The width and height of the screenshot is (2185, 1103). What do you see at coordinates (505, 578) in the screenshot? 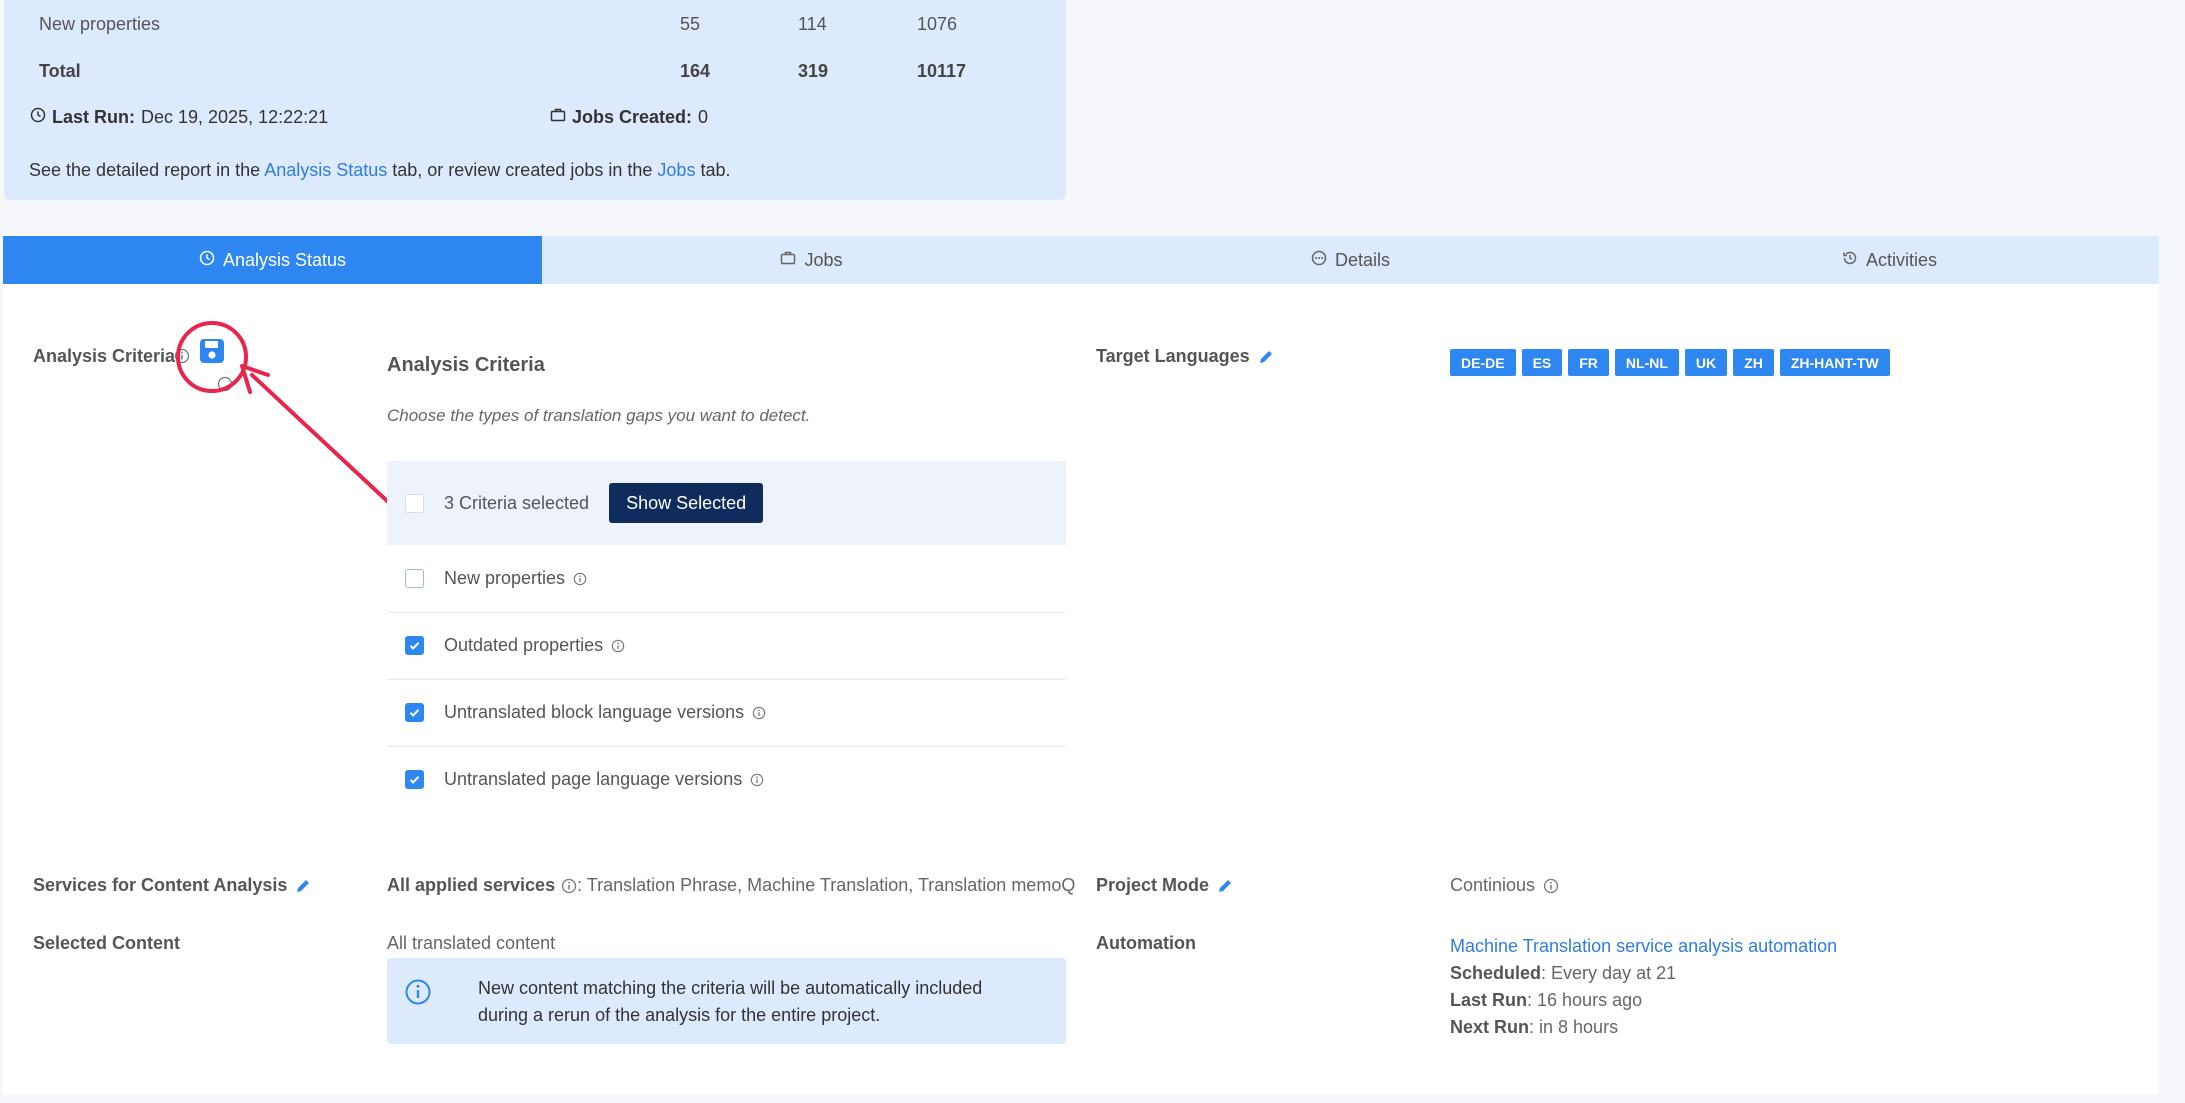
I see `criteria-text: New properties` at bounding box center [505, 578].